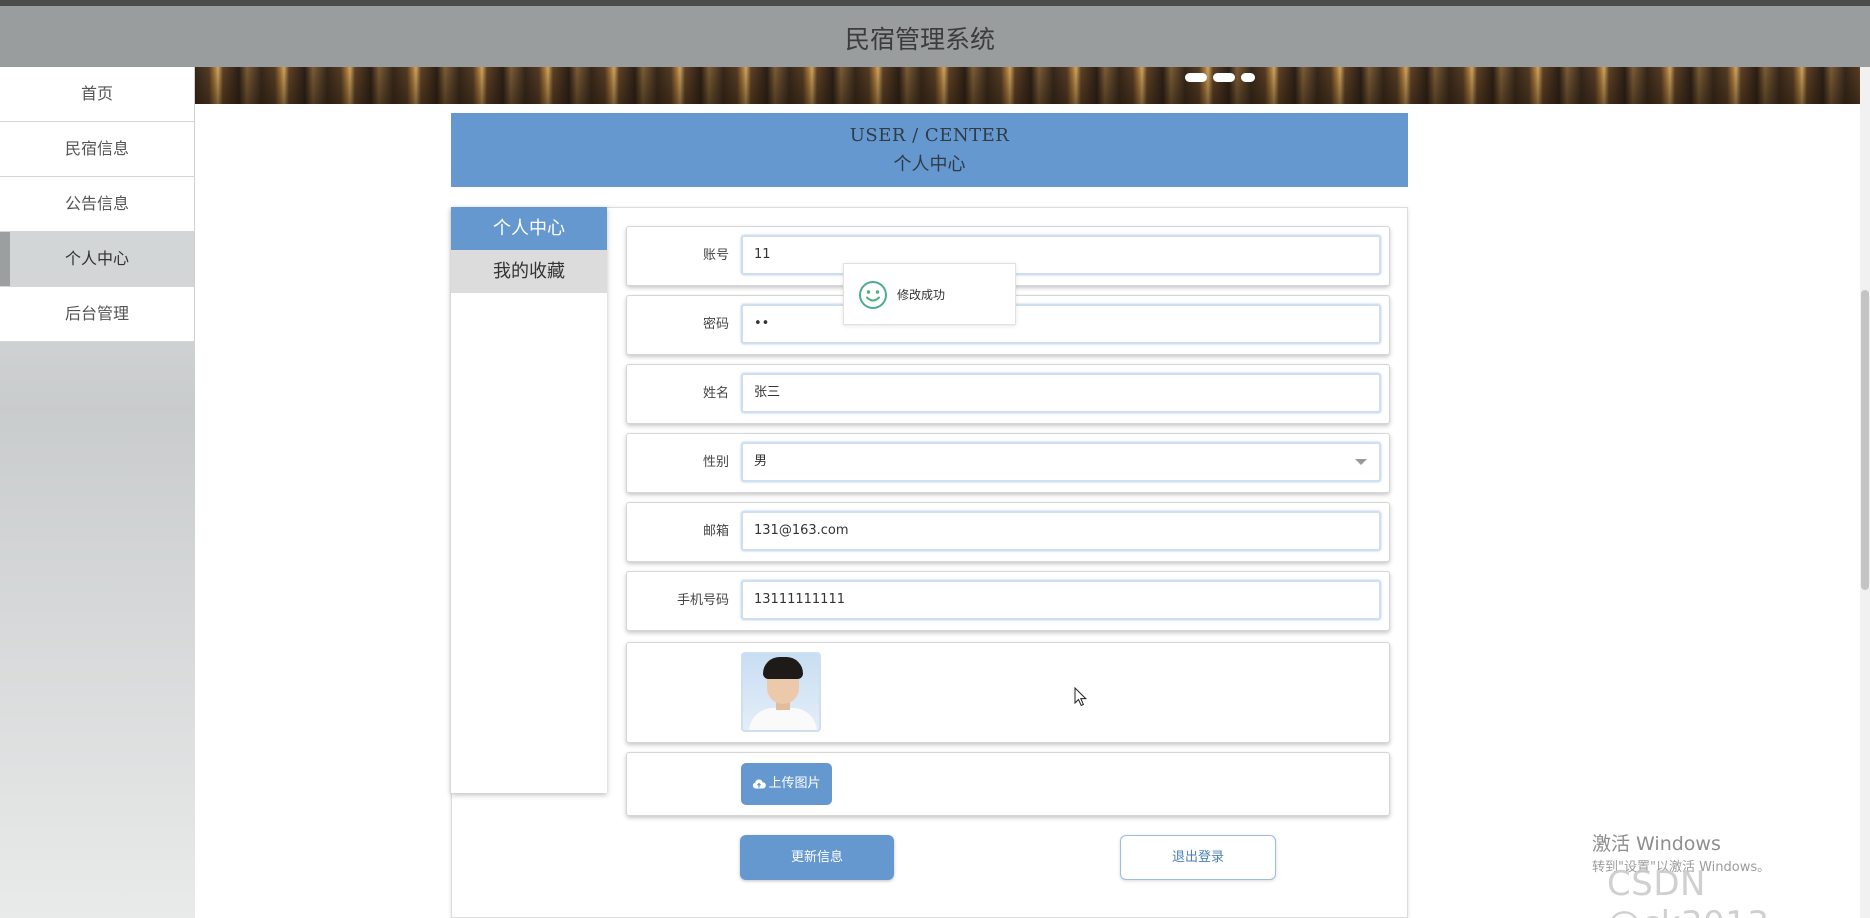  I want to click on user-center-menu: 个人中心 我的收藏, so click(529, 500).